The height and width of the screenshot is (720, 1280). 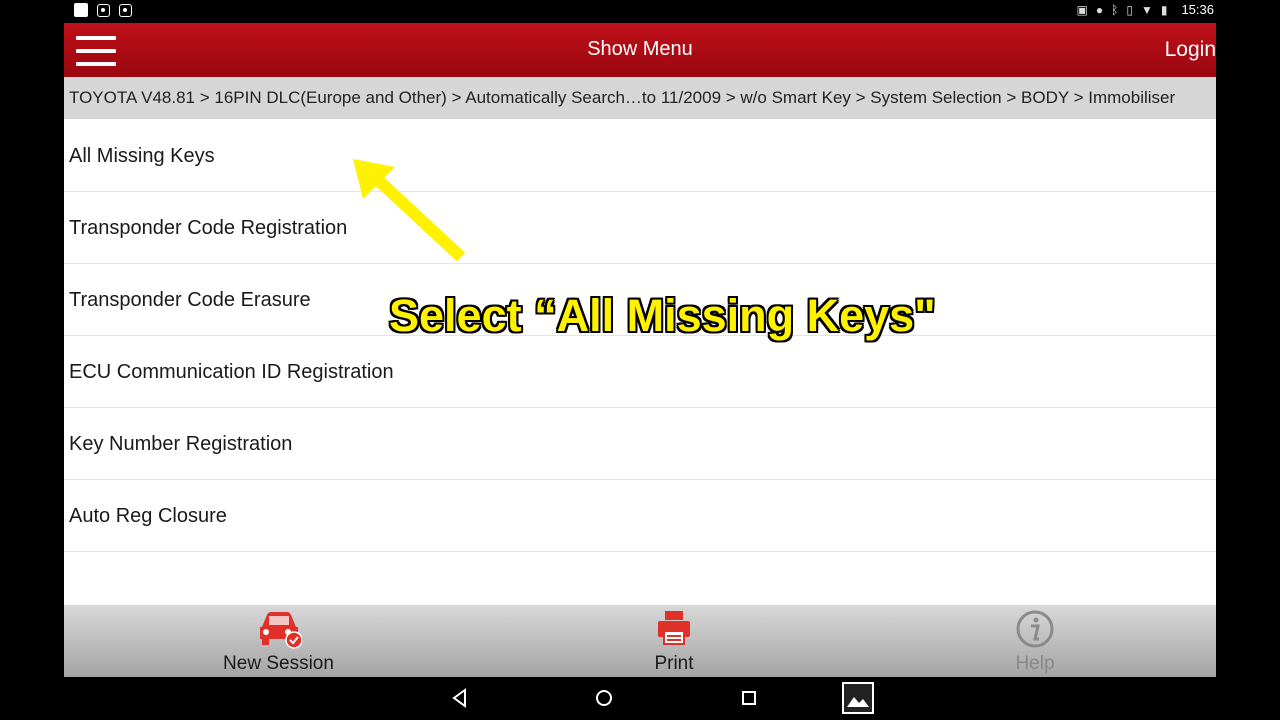 I want to click on printer-icon, so click(x=674, y=628).